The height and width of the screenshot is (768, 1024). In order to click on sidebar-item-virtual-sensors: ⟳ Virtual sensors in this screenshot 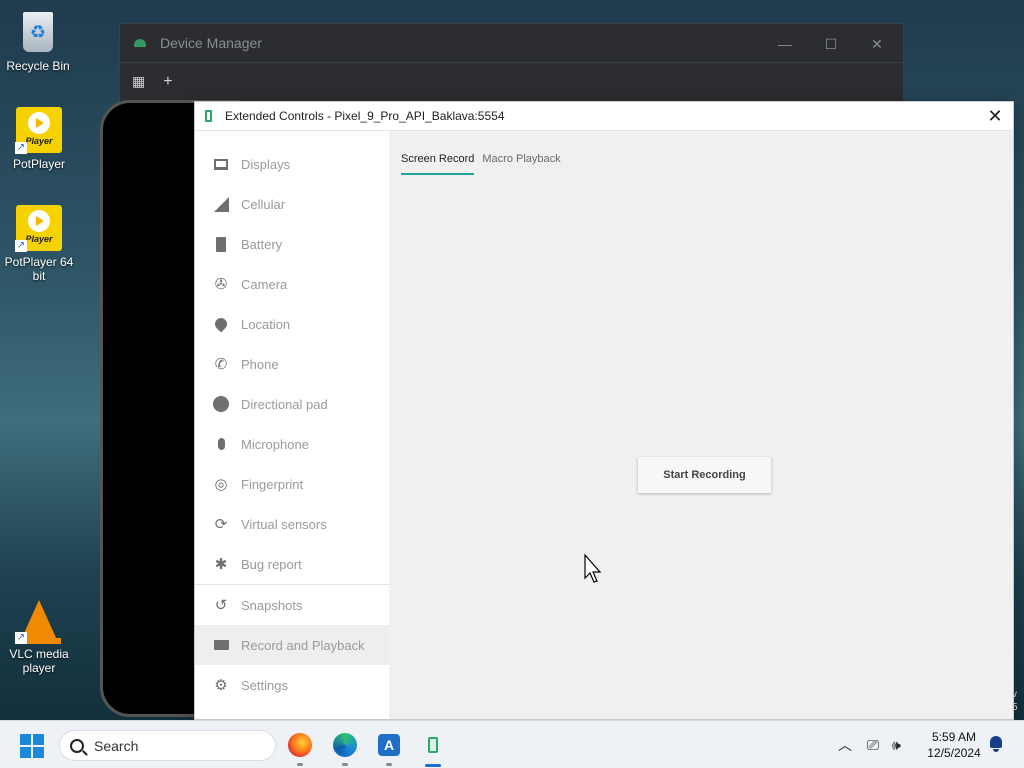, I will do `click(292, 524)`.